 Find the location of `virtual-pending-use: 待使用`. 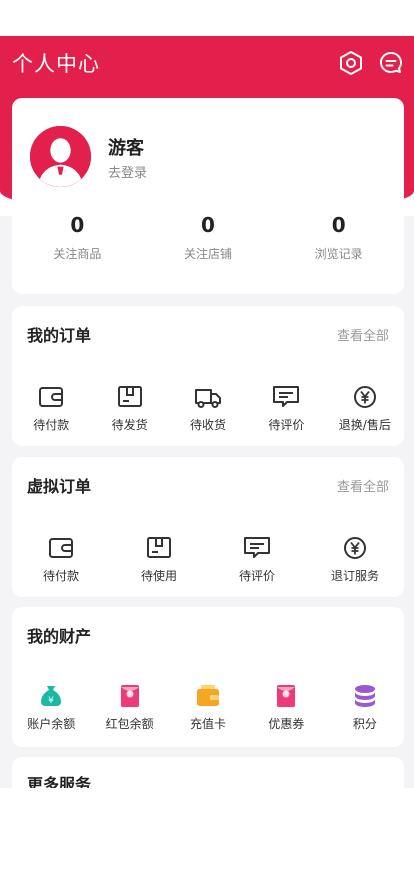

virtual-pending-use: 待使用 is located at coordinates (159, 559).